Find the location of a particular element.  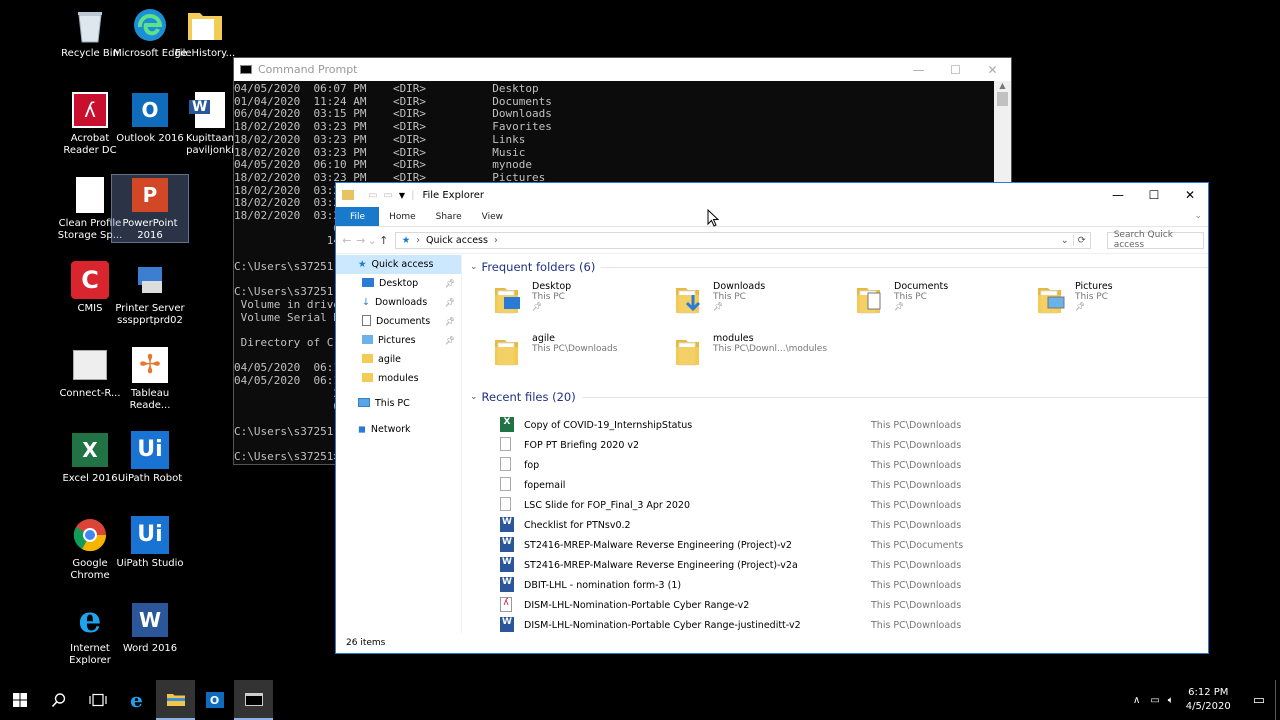

file-name: DBIT-LHL - nomination form-3 (1) is located at coordinates (603, 585).